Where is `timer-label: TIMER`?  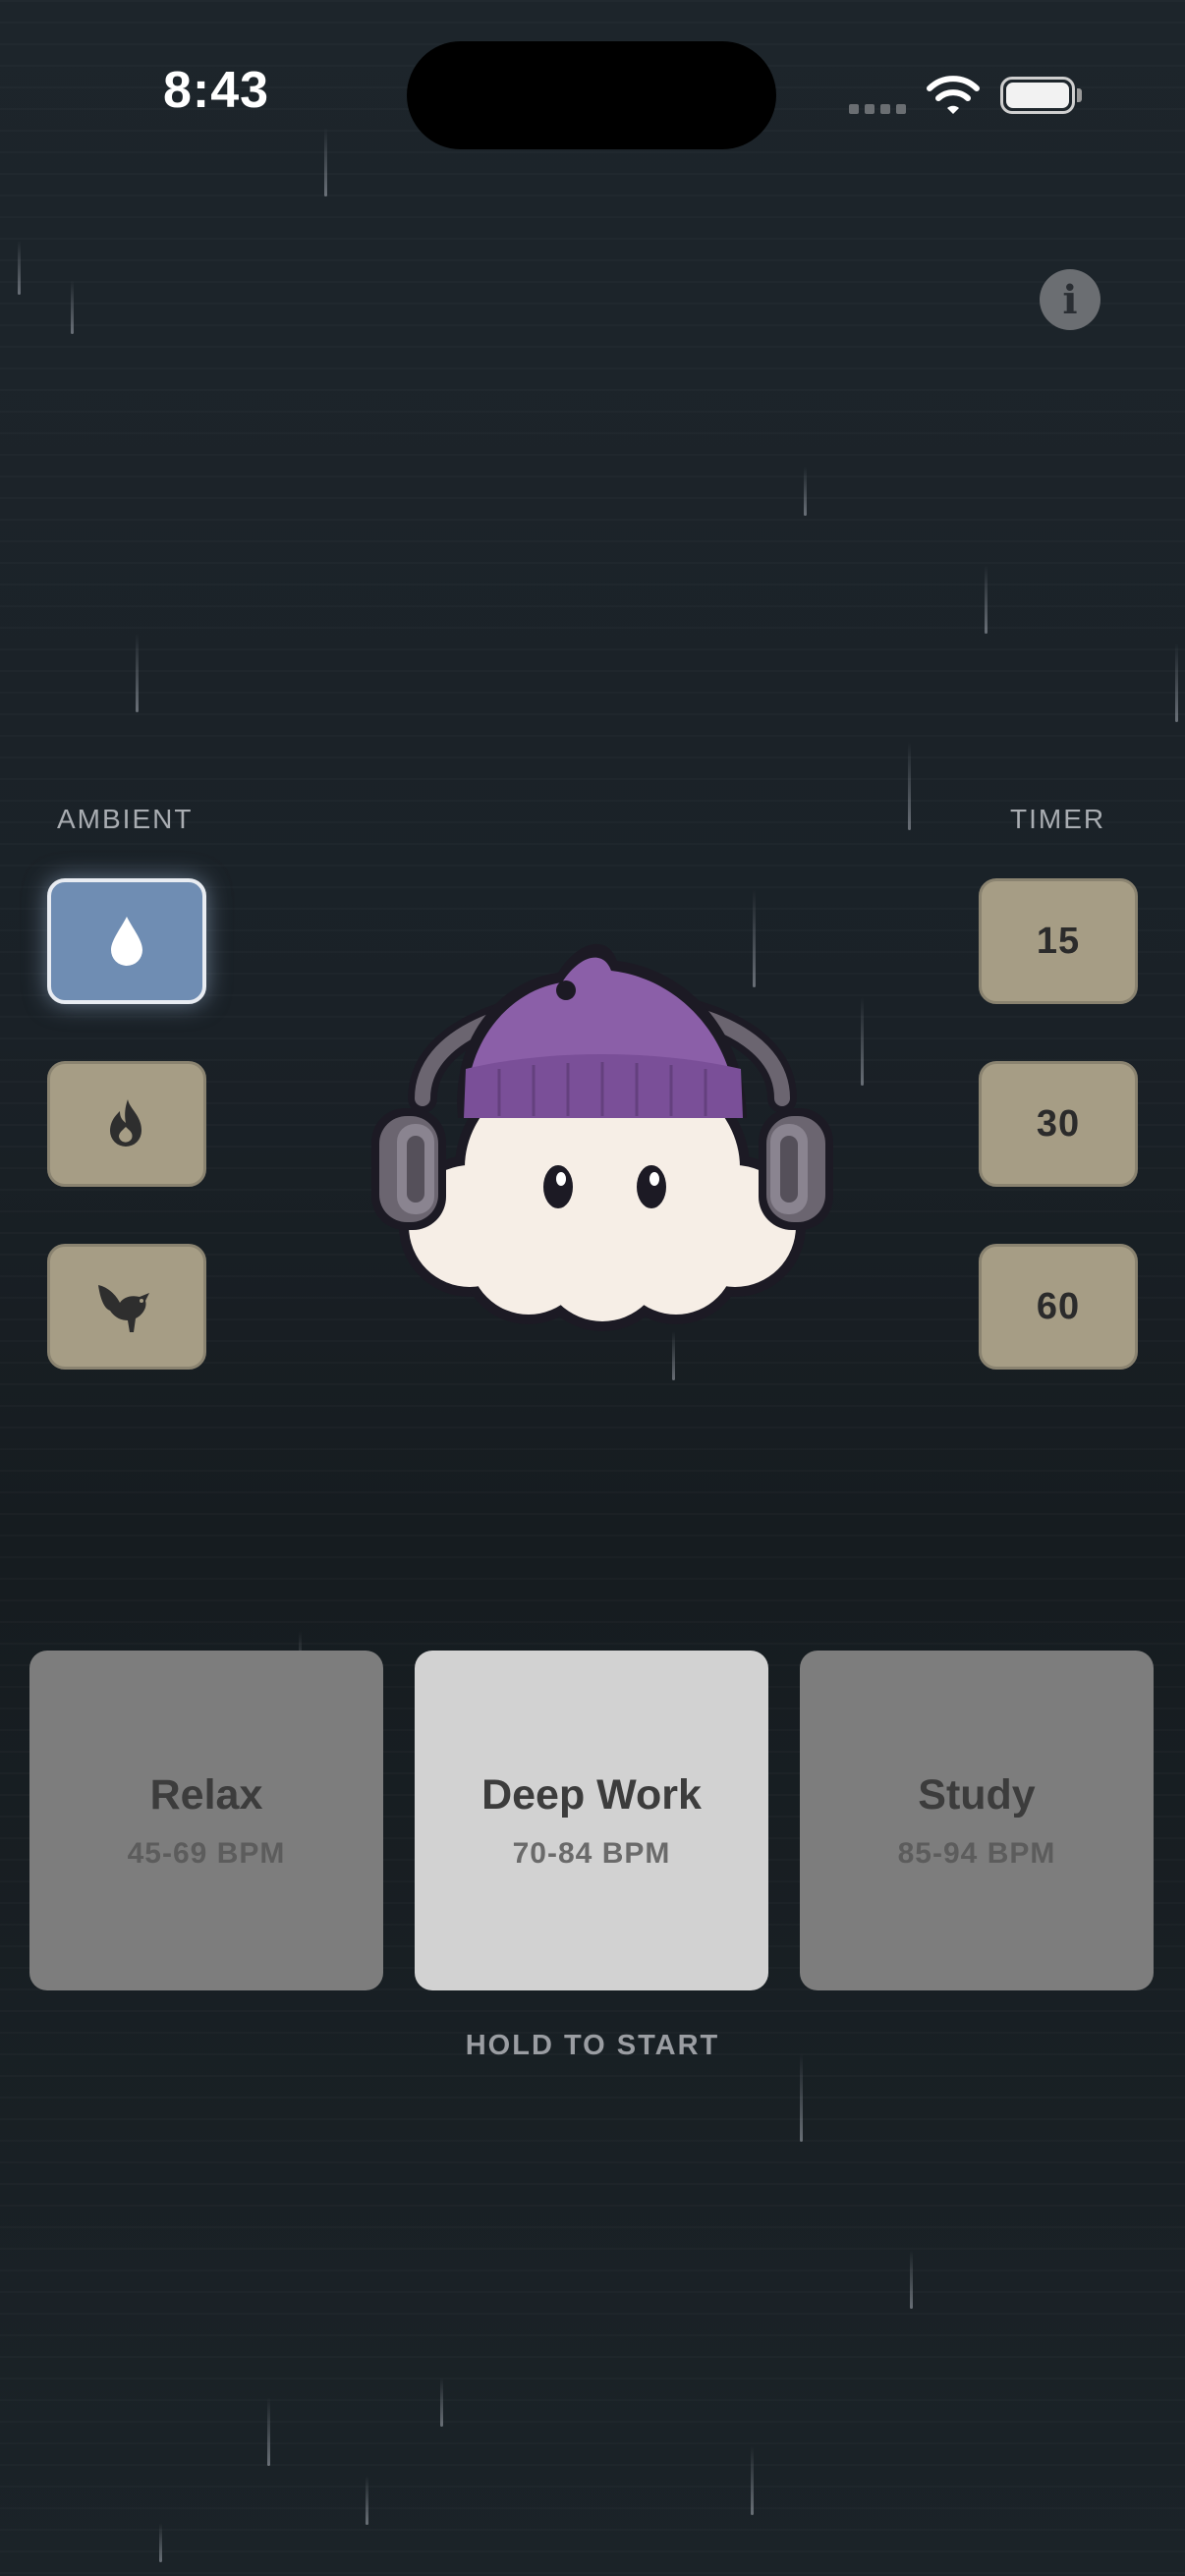 timer-label: TIMER is located at coordinates (1058, 819).